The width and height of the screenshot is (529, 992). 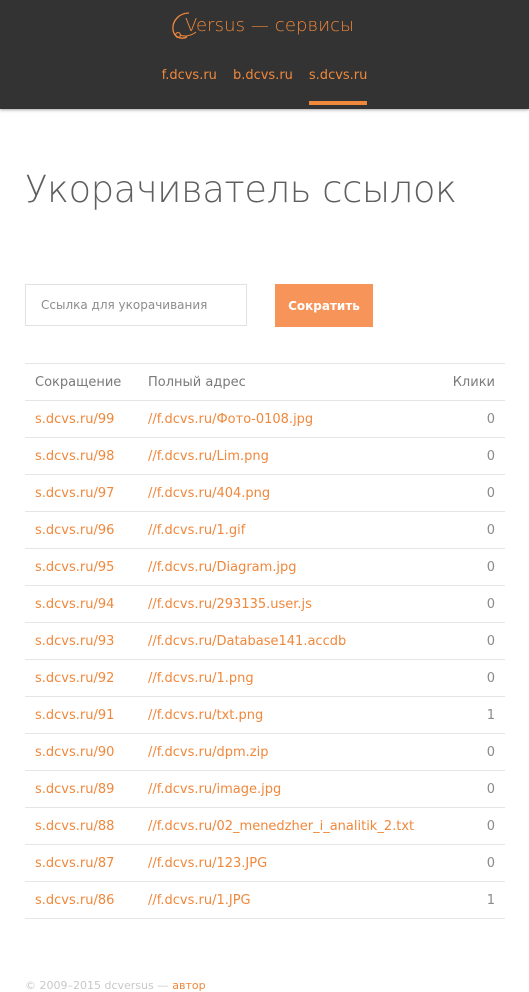 I want to click on table-row: s.dcvs.ru/87 //f.dcvs.ru/123.JPG 0, so click(x=265, y=863).